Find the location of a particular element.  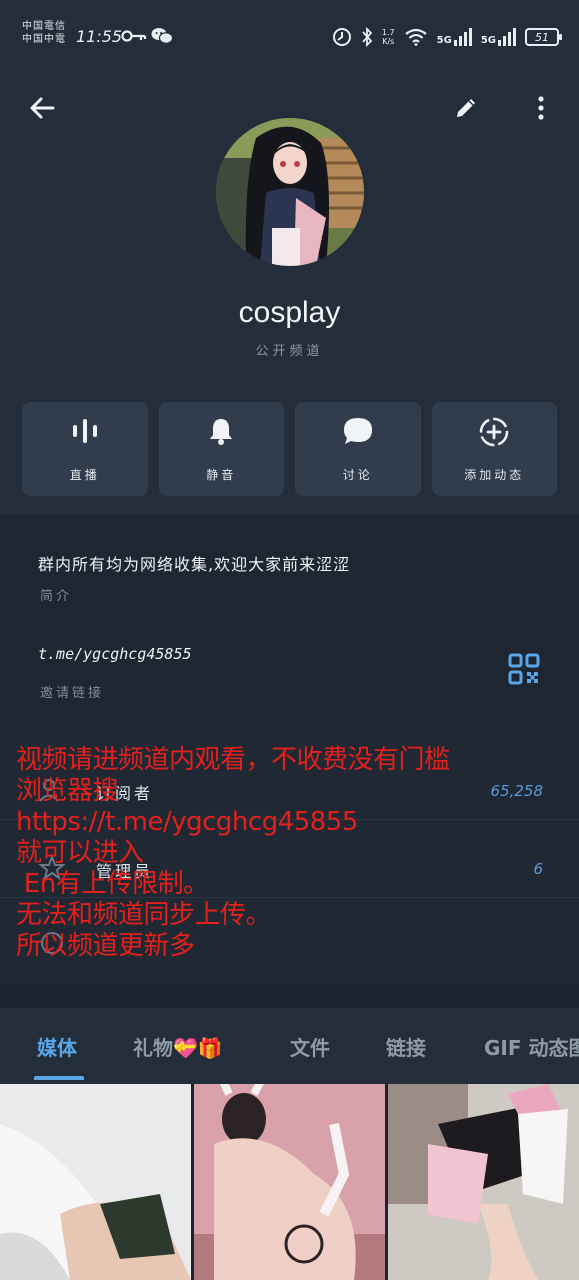

signal-icon-2: 5G is located at coordinates (498, 37).